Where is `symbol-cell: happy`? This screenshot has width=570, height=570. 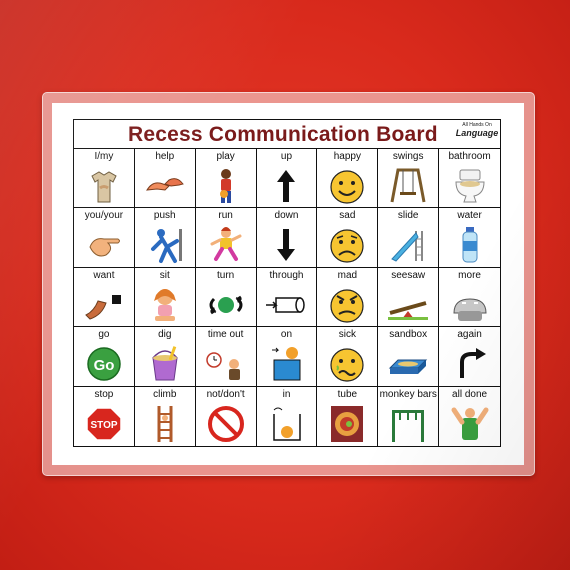 symbol-cell: happy is located at coordinates (348, 179).